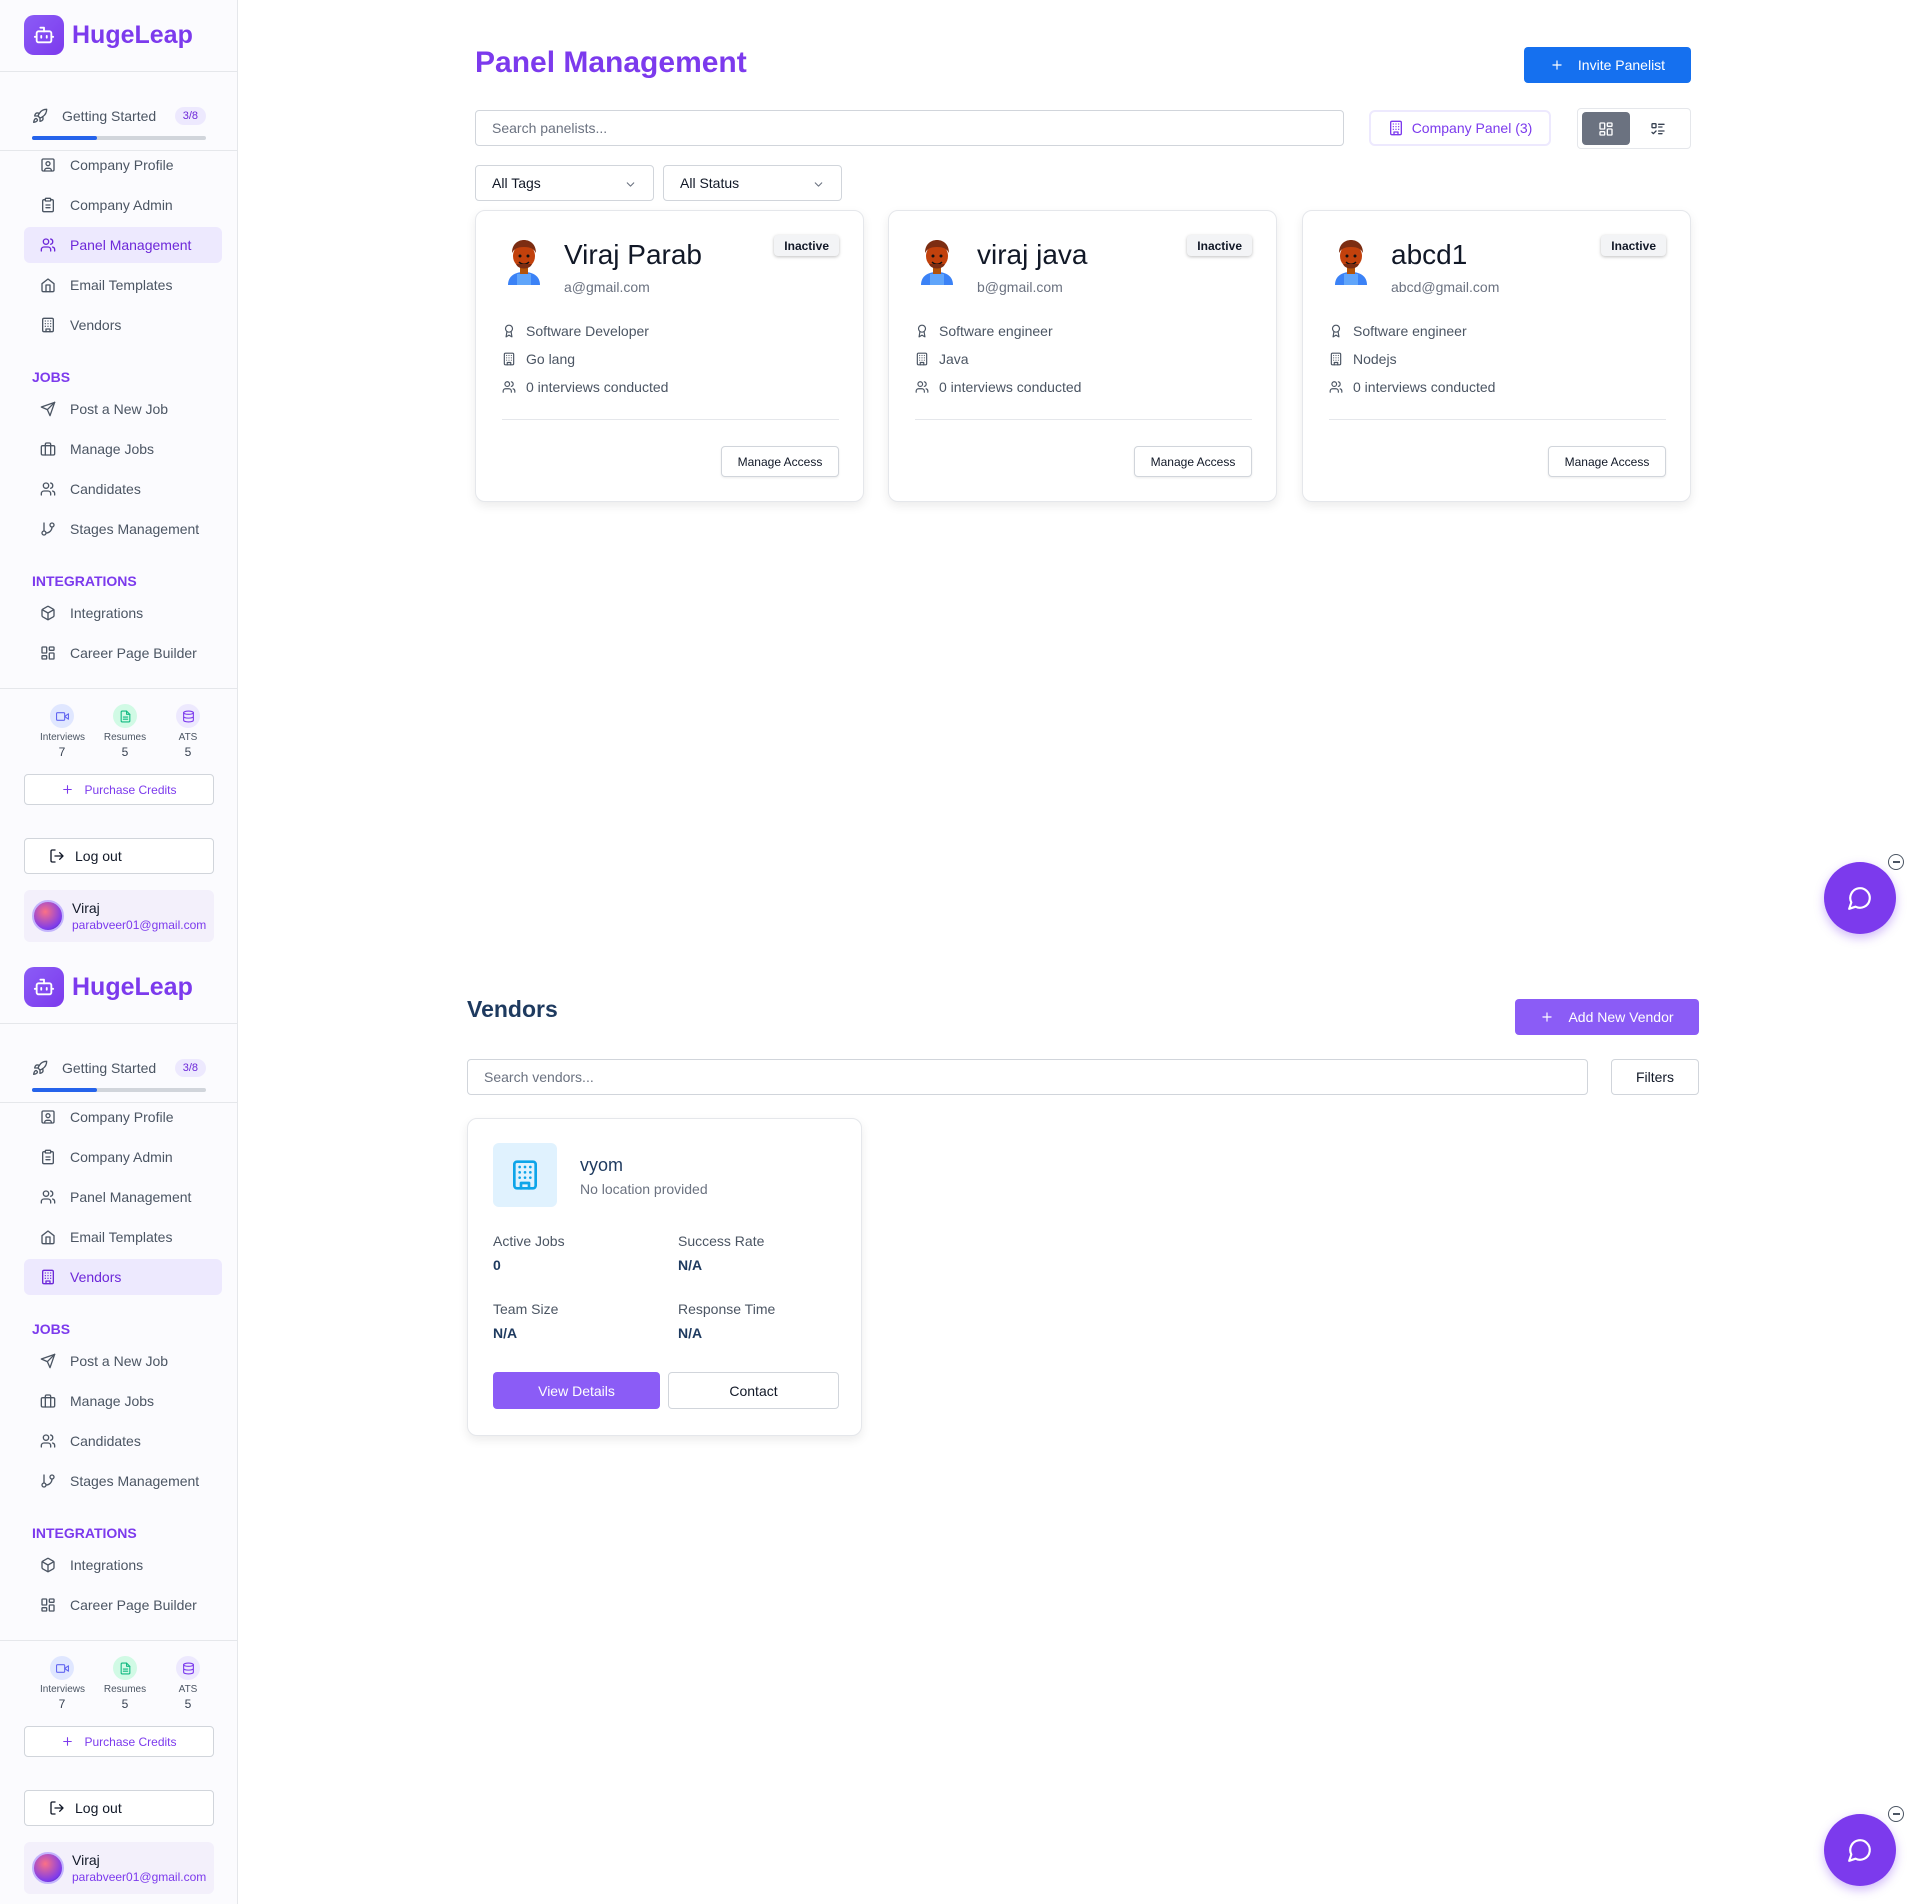 This screenshot has width=1912, height=1904. What do you see at coordinates (1607, 1017) in the screenshot?
I see `add-vendor-button: Add New Vendor` at bounding box center [1607, 1017].